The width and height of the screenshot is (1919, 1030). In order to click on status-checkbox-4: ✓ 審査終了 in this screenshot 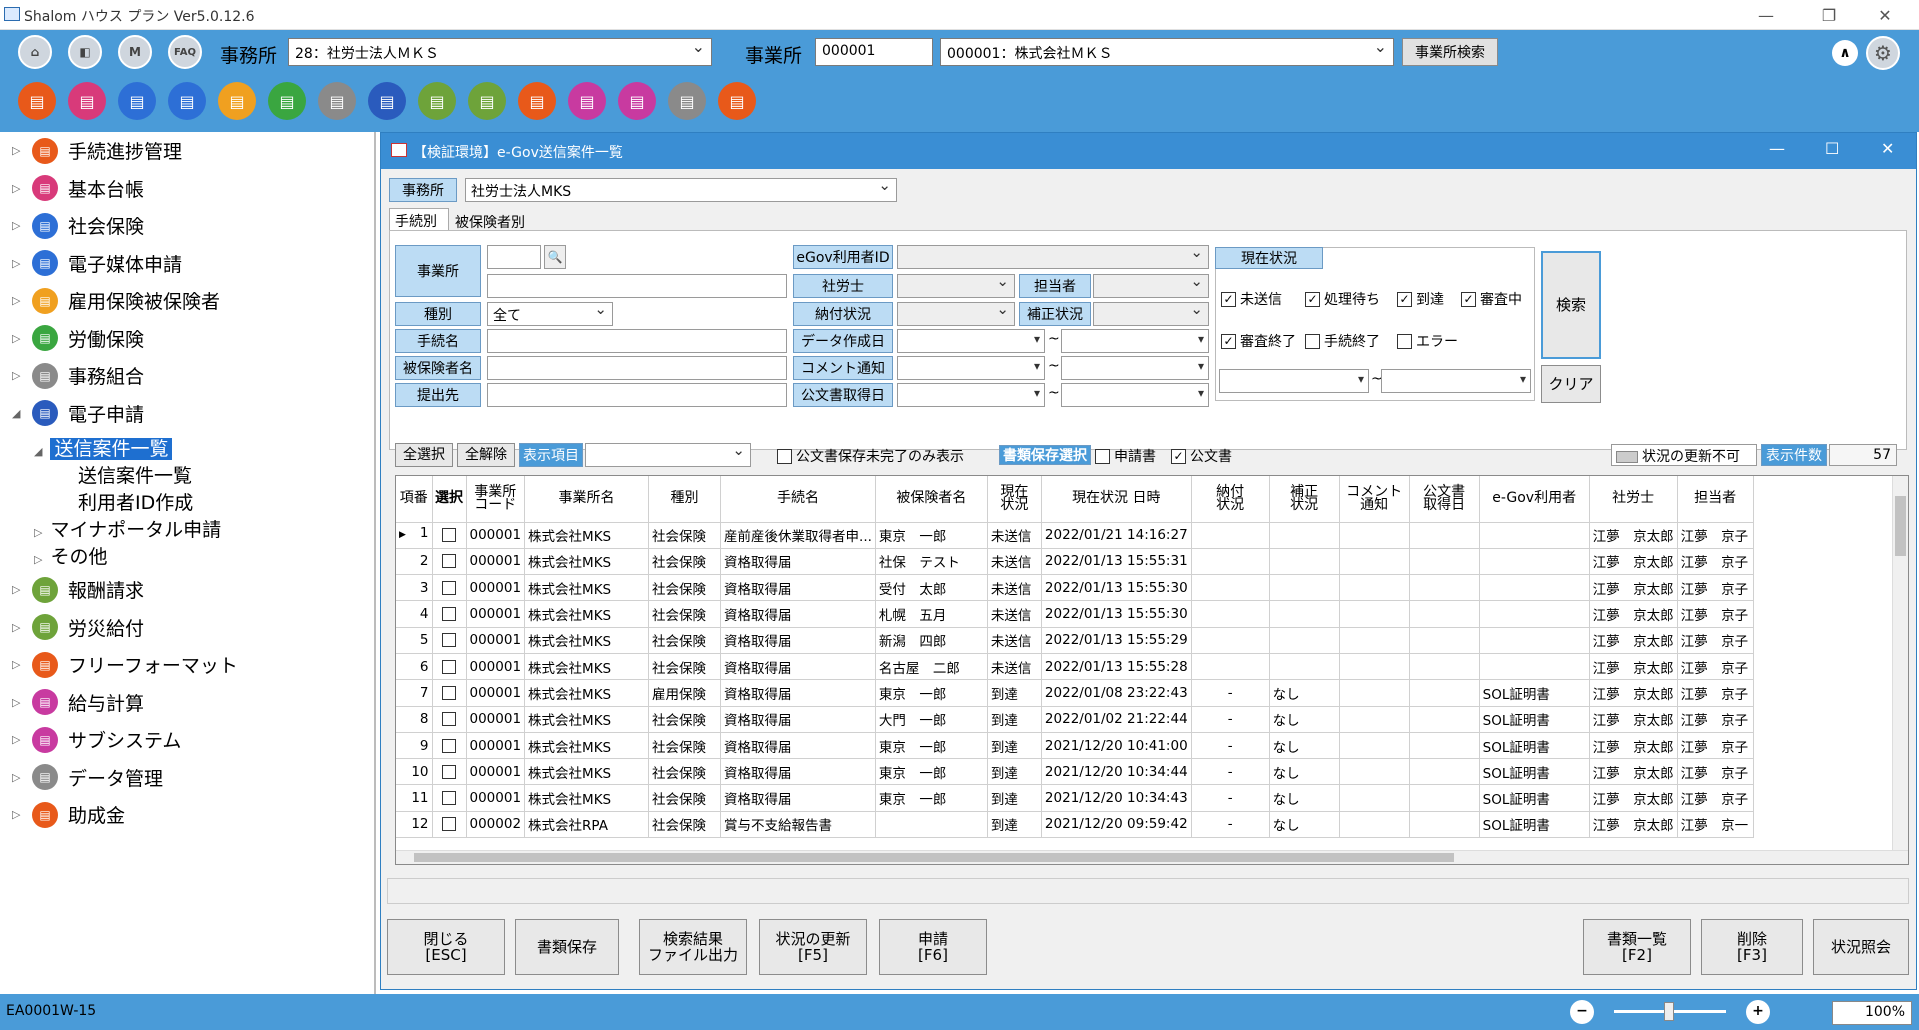, I will do `click(1258, 341)`.